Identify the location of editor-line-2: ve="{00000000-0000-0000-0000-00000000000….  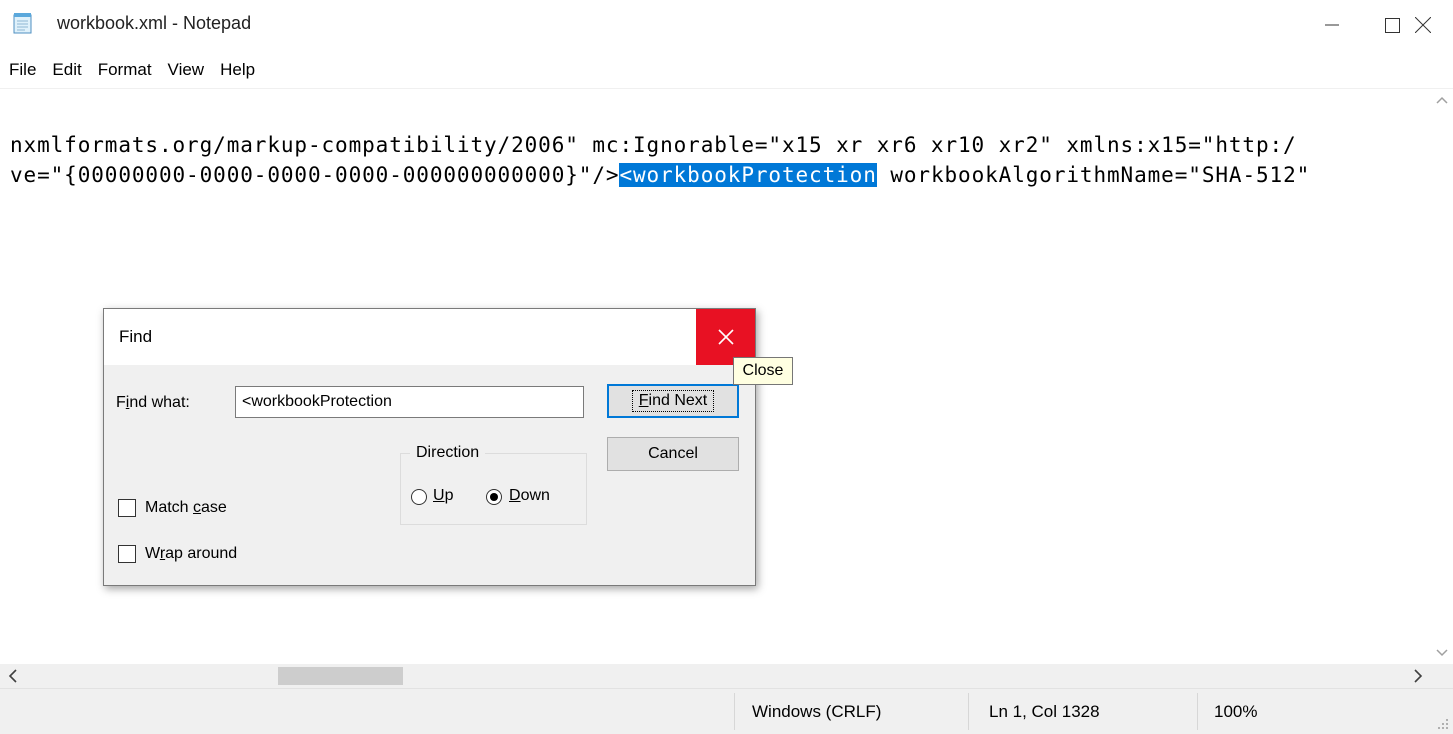
(660, 175).